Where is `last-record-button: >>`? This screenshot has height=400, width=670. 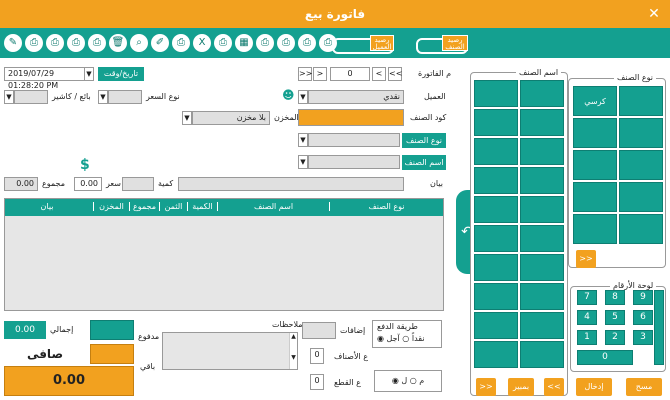 last-record-button: >> is located at coordinates (305, 74).